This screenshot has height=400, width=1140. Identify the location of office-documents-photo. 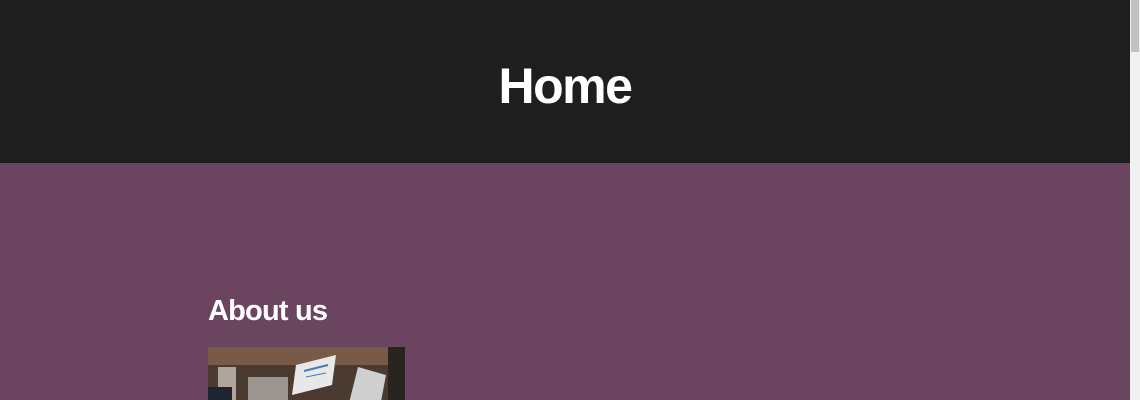
(306, 373).